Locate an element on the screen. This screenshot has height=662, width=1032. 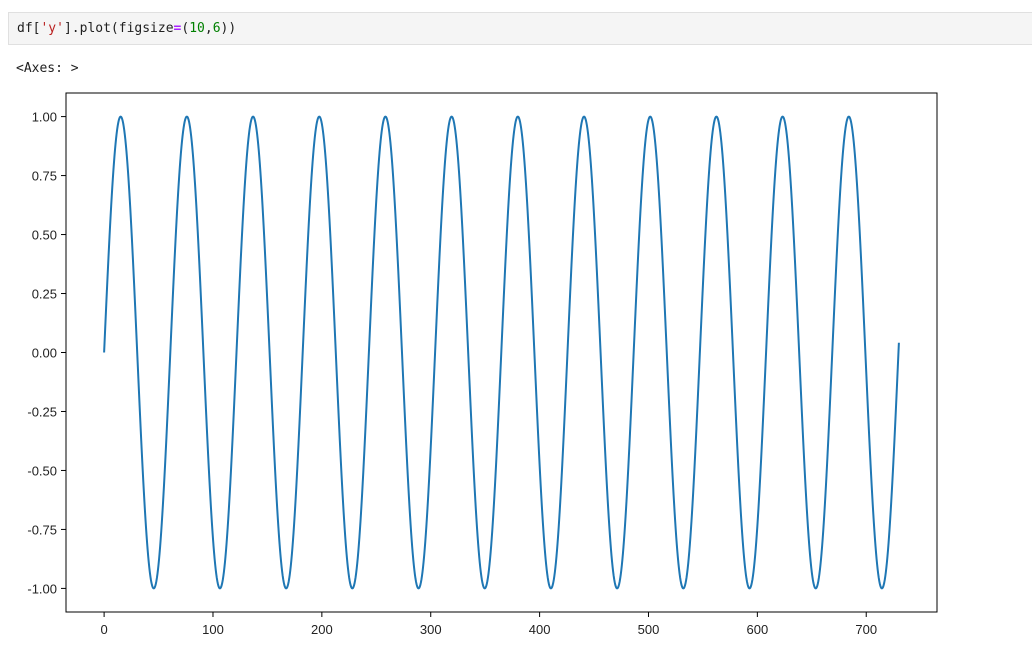
x-tick-label: 500 is located at coordinates (649, 629).